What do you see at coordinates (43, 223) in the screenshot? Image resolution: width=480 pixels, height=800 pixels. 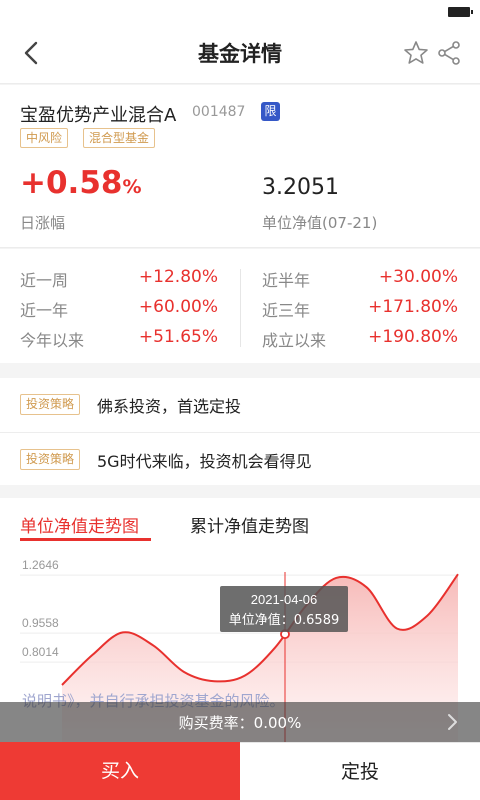 I see `day-change-label: 日涨幅` at bounding box center [43, 223].